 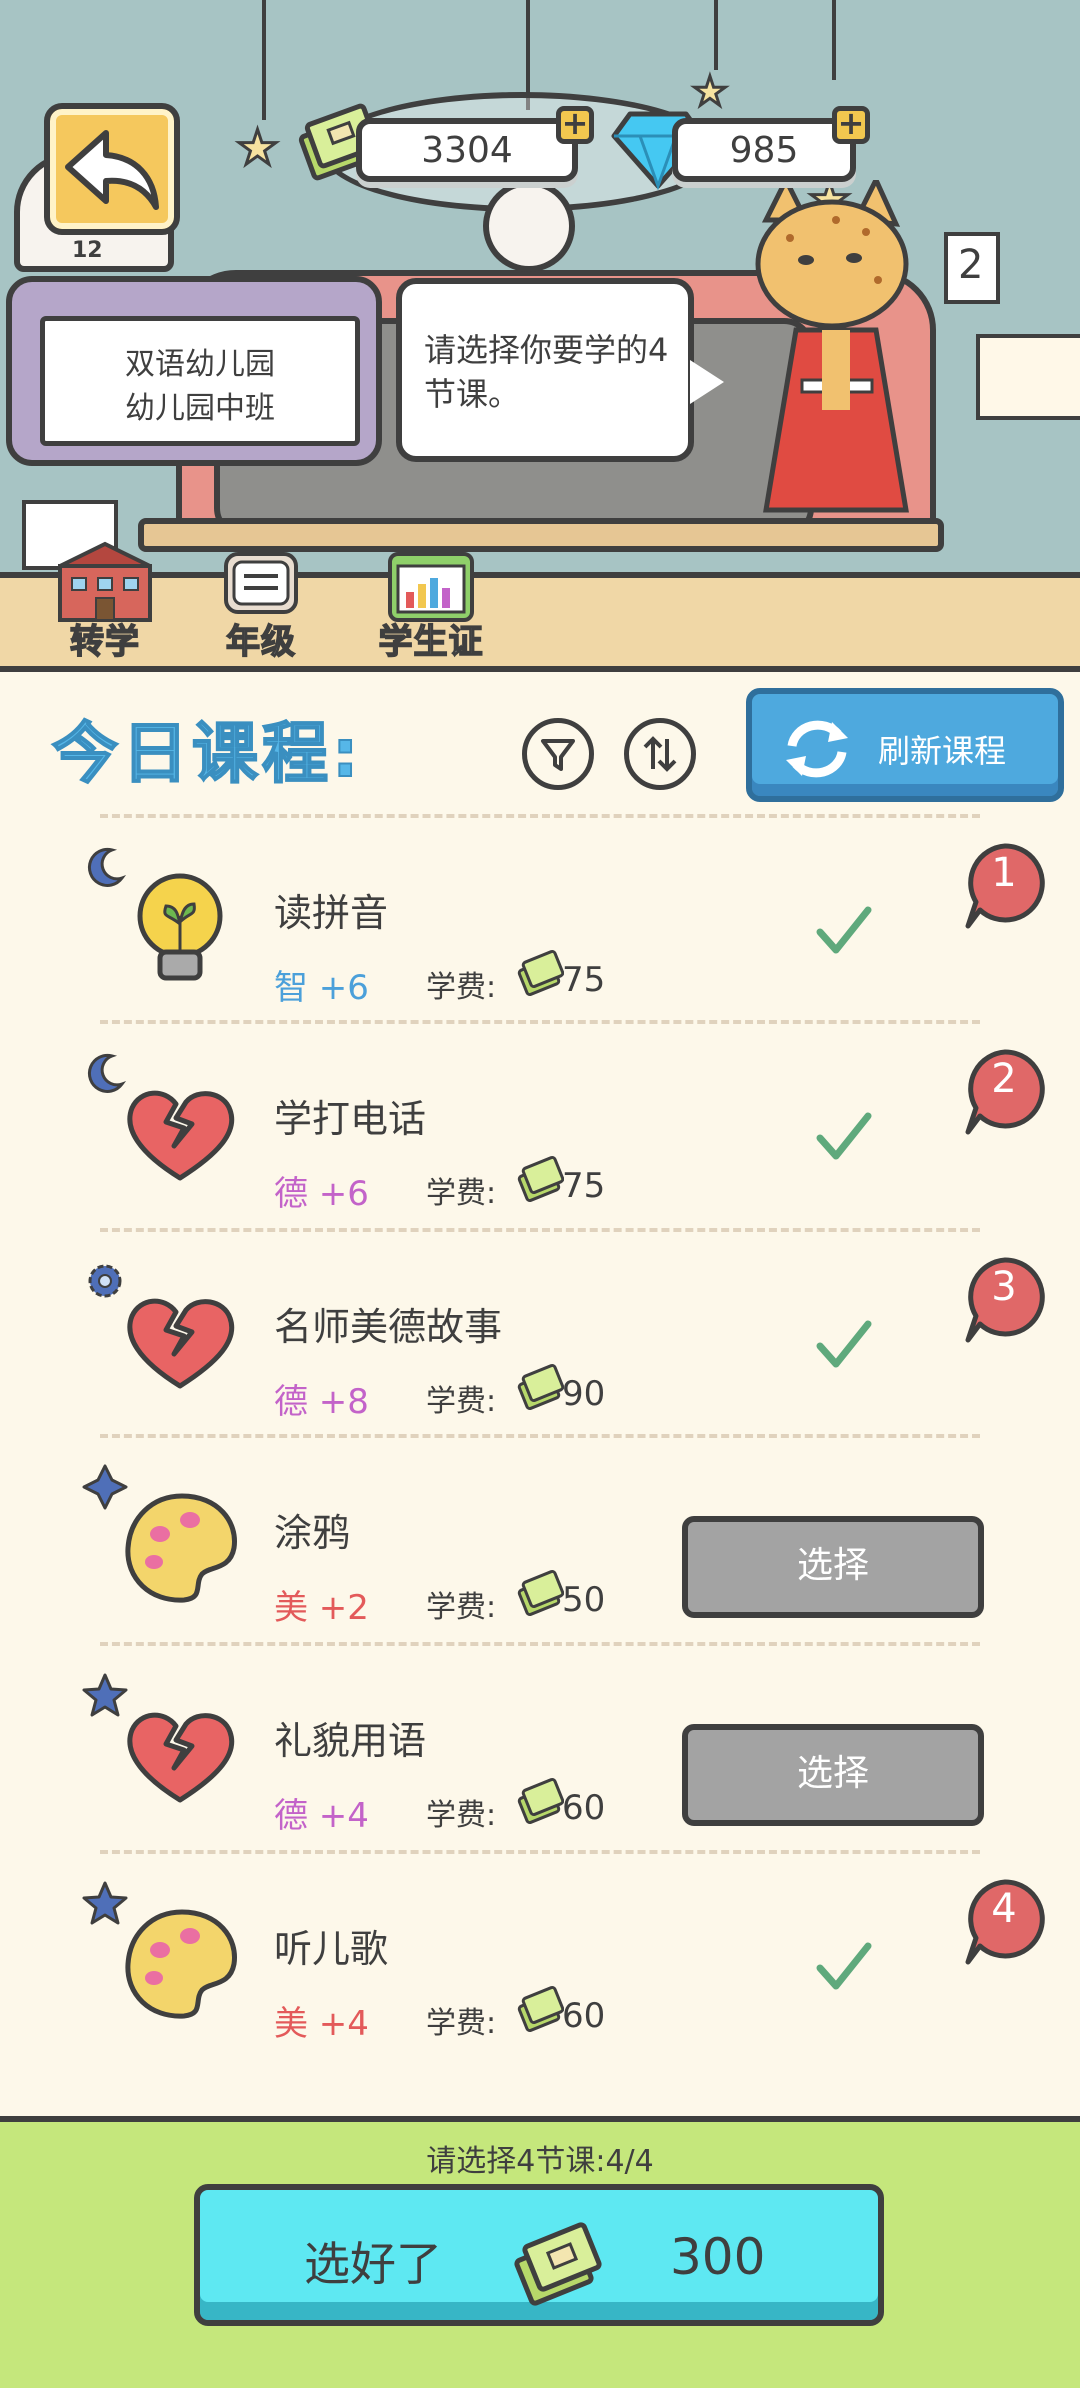 I want to click on back-arrow-icon, so click(x=112, y=170).